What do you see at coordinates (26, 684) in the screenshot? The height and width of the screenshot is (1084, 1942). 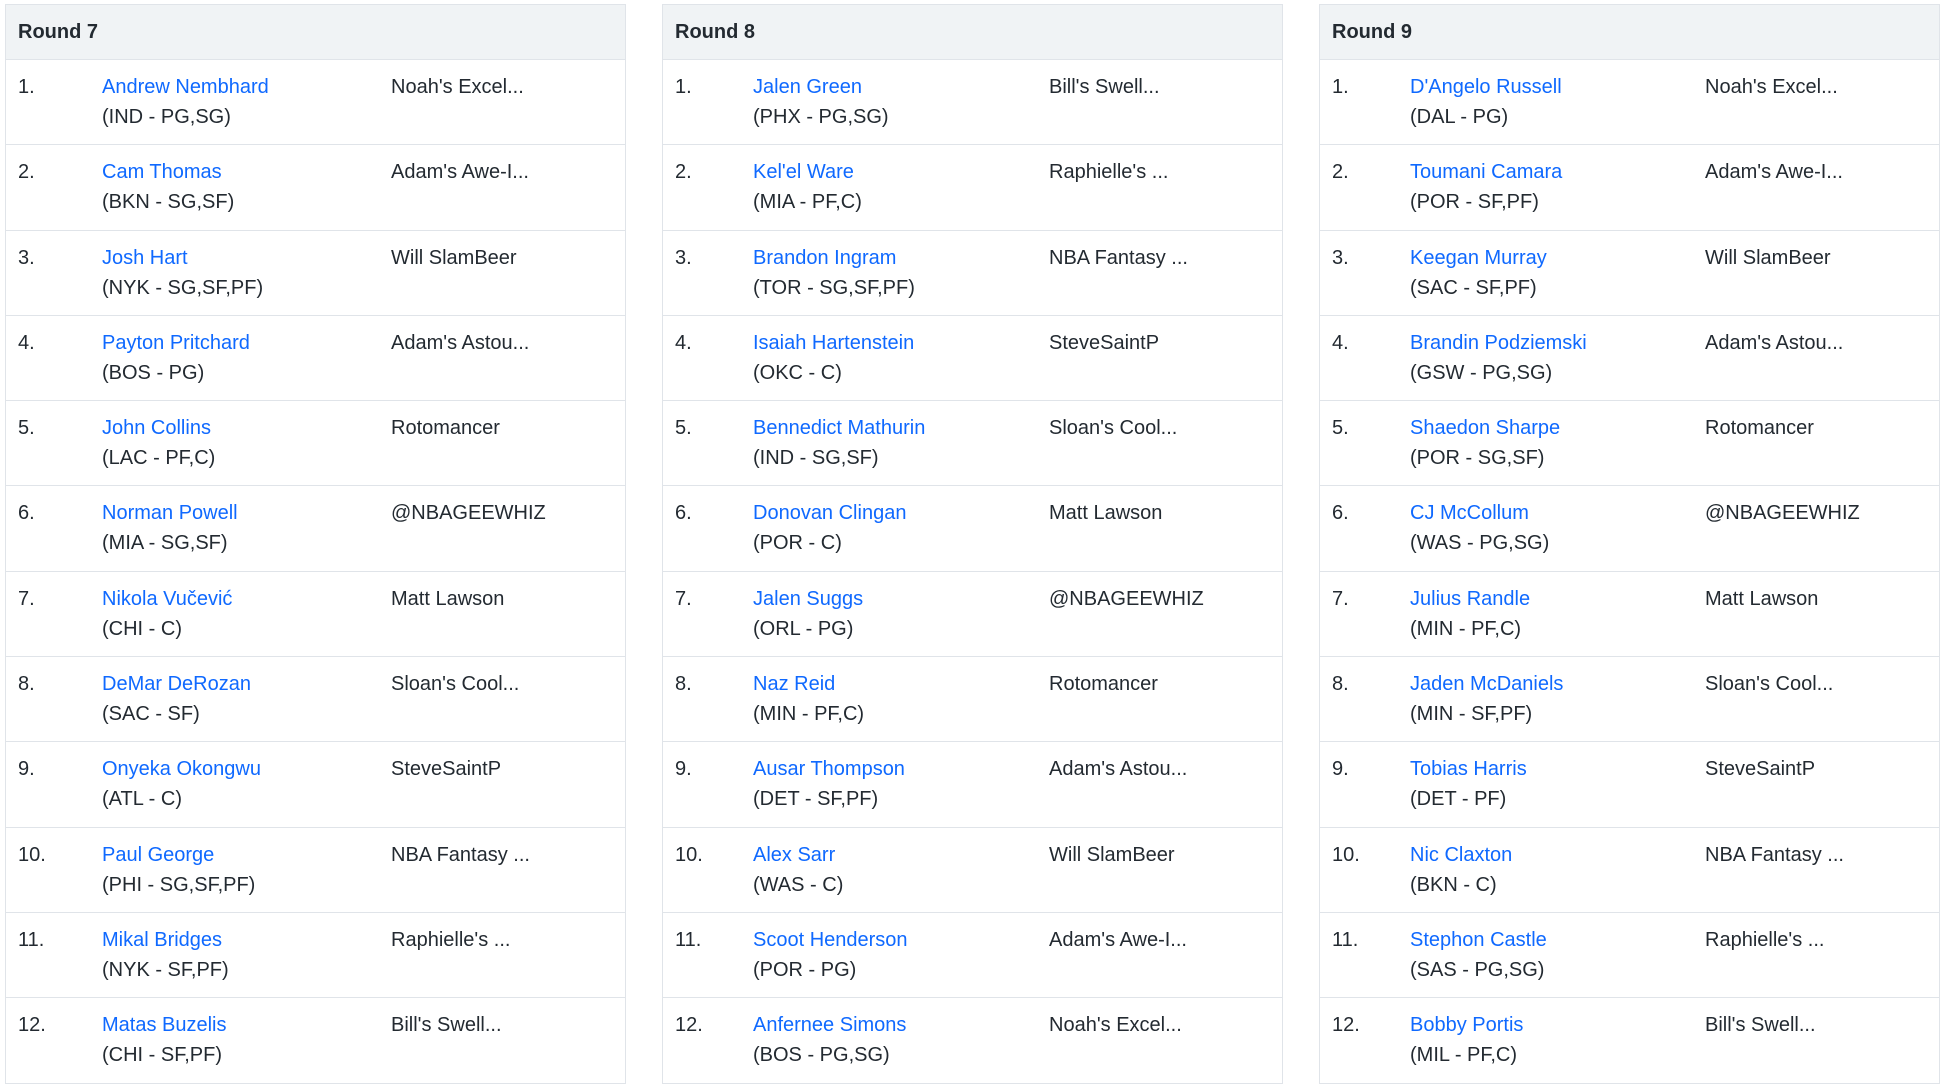 I see `pick-number: 8.` at bounding box center [26, 684].